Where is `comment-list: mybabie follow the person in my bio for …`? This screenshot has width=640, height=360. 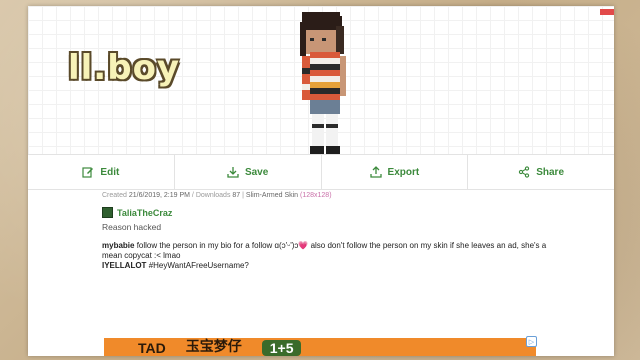 comment-list: mybabie follow the person in my bio for … is located at coordinates (327, 256).